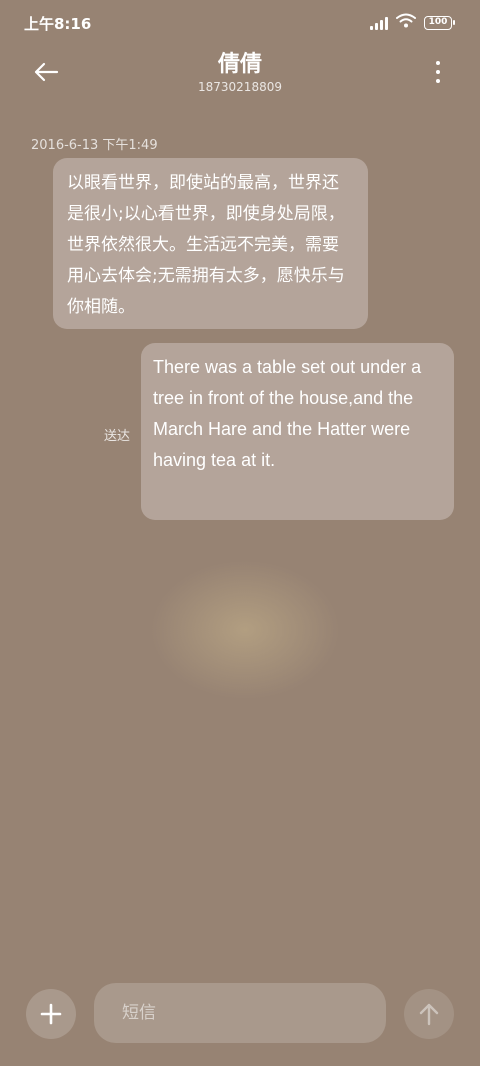  I want to click on message-timestamp: 2016-6-13 下午1:49, so click(94, 145).